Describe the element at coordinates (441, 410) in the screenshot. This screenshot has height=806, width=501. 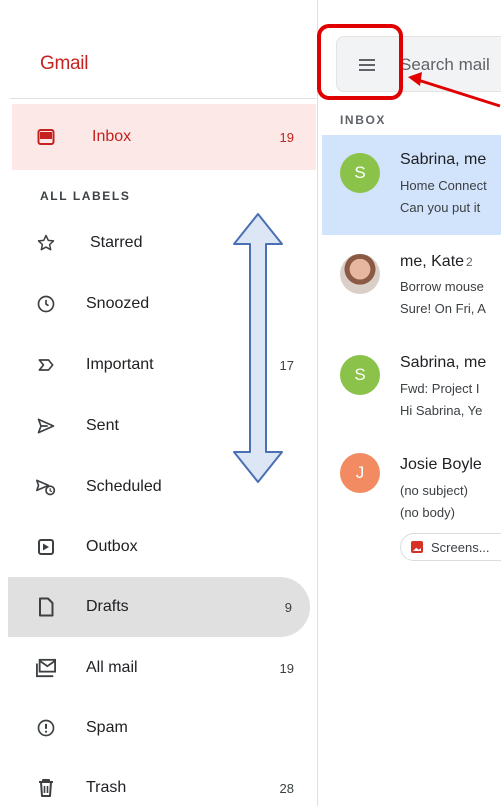
I see `email-snippet: Hi Sabrina, Ye` at that location.